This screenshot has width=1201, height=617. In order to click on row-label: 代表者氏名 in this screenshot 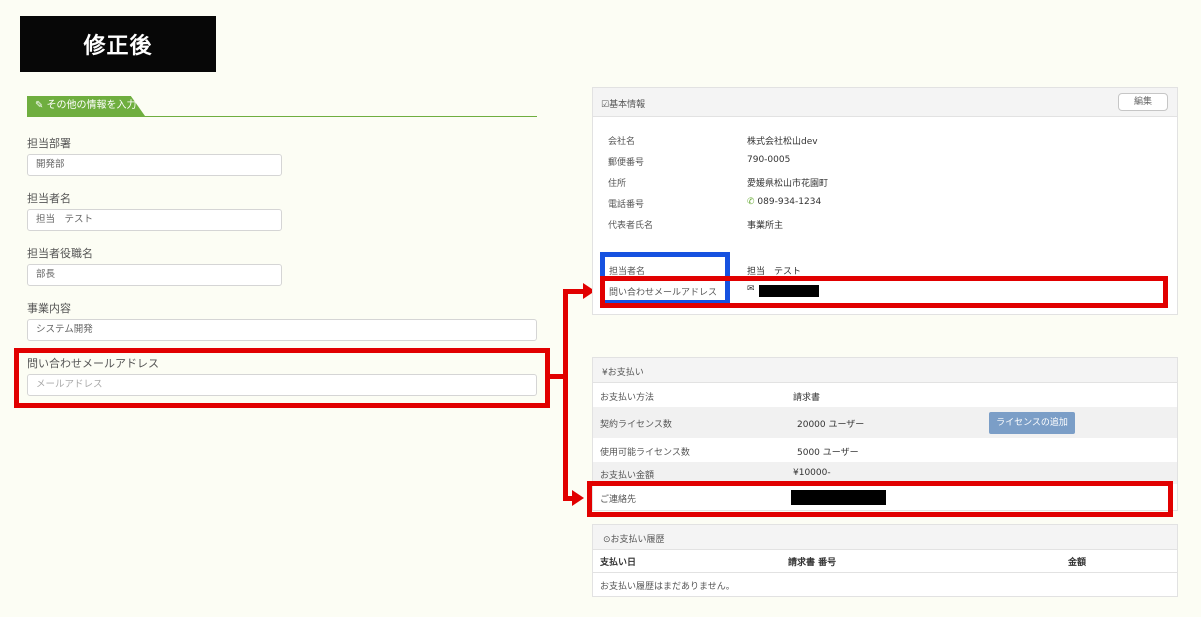, I will do `click(631, 226)`.